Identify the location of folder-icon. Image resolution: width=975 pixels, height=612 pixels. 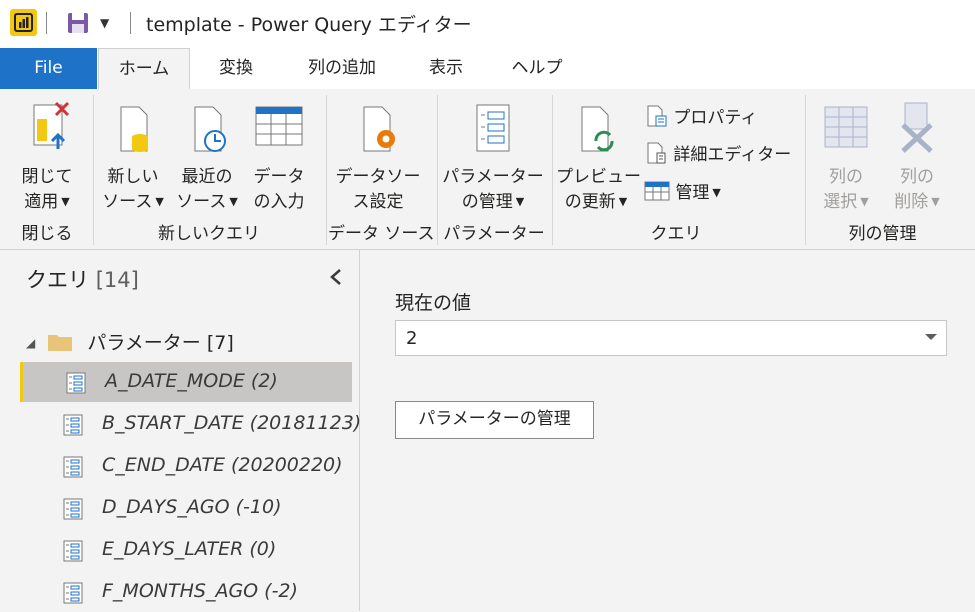
(60, 343).